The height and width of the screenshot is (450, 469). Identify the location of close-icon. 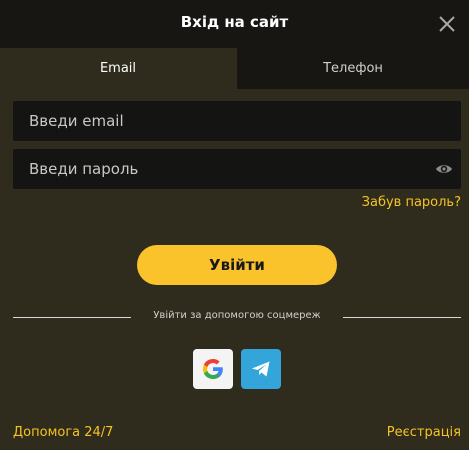
(447, 24).